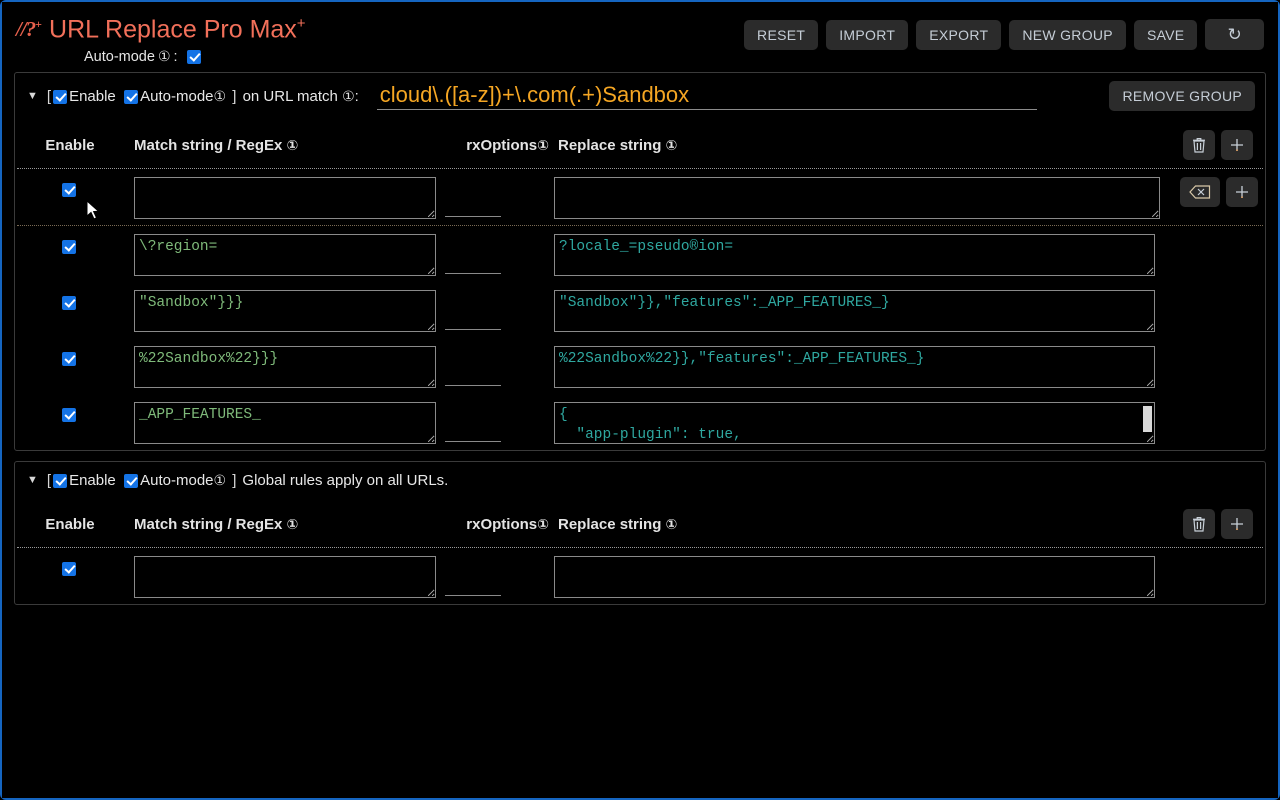 This screenshot has width=1280, height=800. What do you see at coordinates (232, 481) in the screenshot?
I see `group-bracket-close: ]` at bounding box center [232, 481].